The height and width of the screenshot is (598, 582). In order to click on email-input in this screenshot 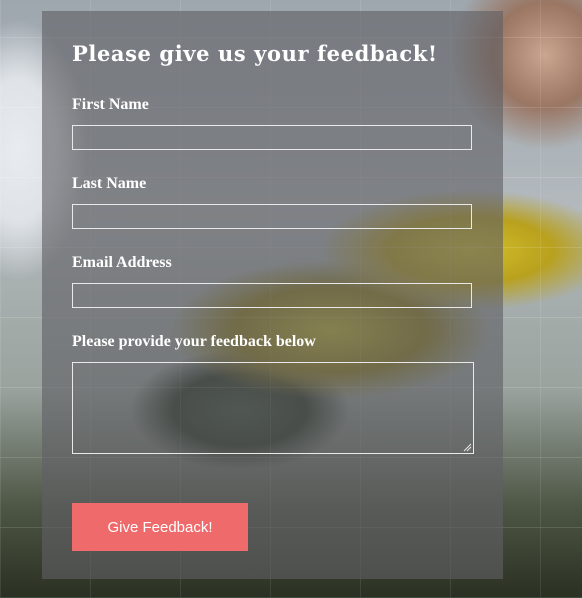, I will do `click(272, 295)`.